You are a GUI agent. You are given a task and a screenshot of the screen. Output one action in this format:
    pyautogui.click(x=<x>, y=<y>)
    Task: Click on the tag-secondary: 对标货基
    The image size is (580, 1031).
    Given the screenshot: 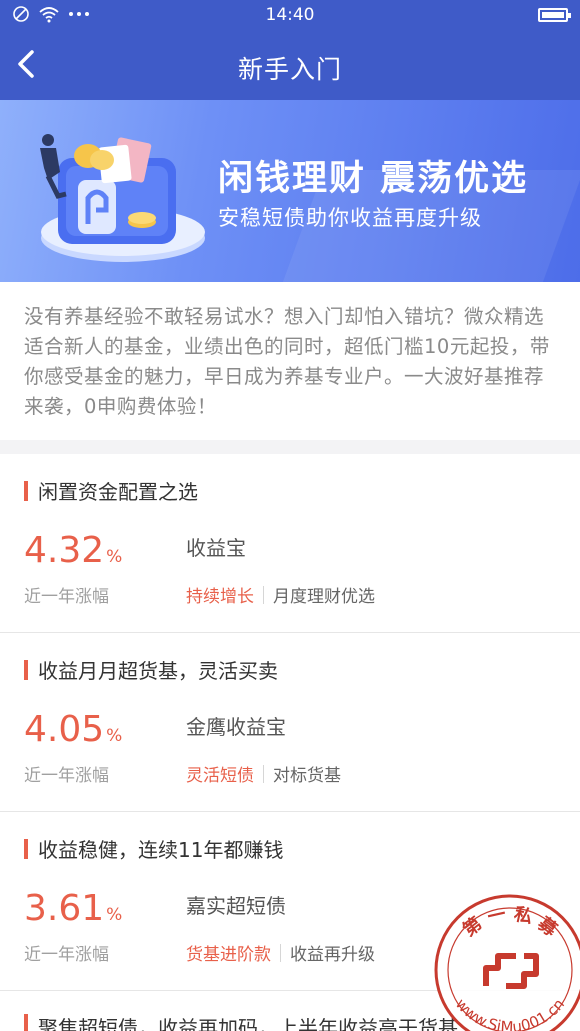 What is the action you would take?
    pyautogui.click(x=307, y=776)
    